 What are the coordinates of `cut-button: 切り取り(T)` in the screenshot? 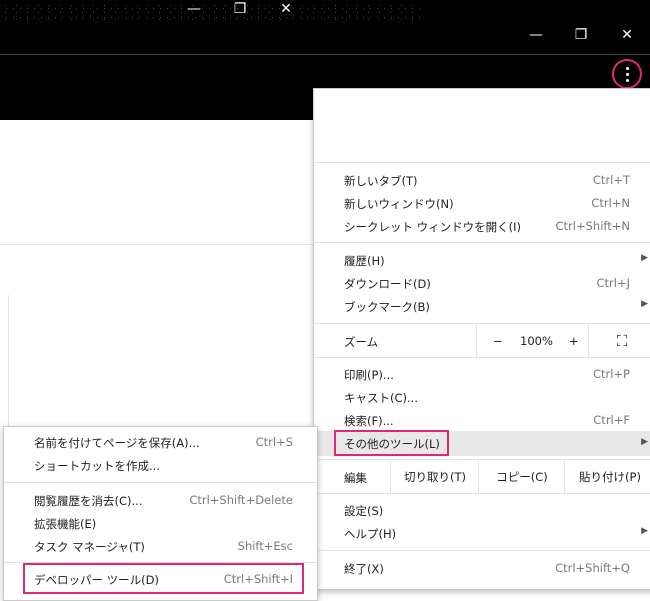 It's located at (434, 477).